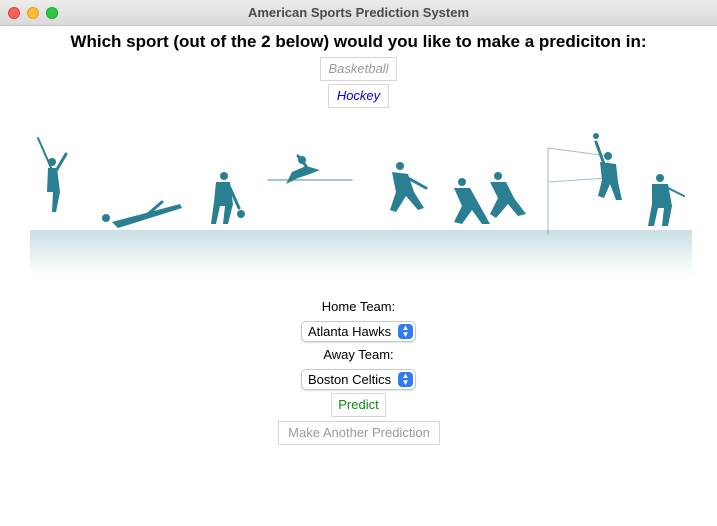  What do you see at coordinates (666, 200) in the screenshot?
I see `hockey-player-silhouette` at bounding box center [666, 200].